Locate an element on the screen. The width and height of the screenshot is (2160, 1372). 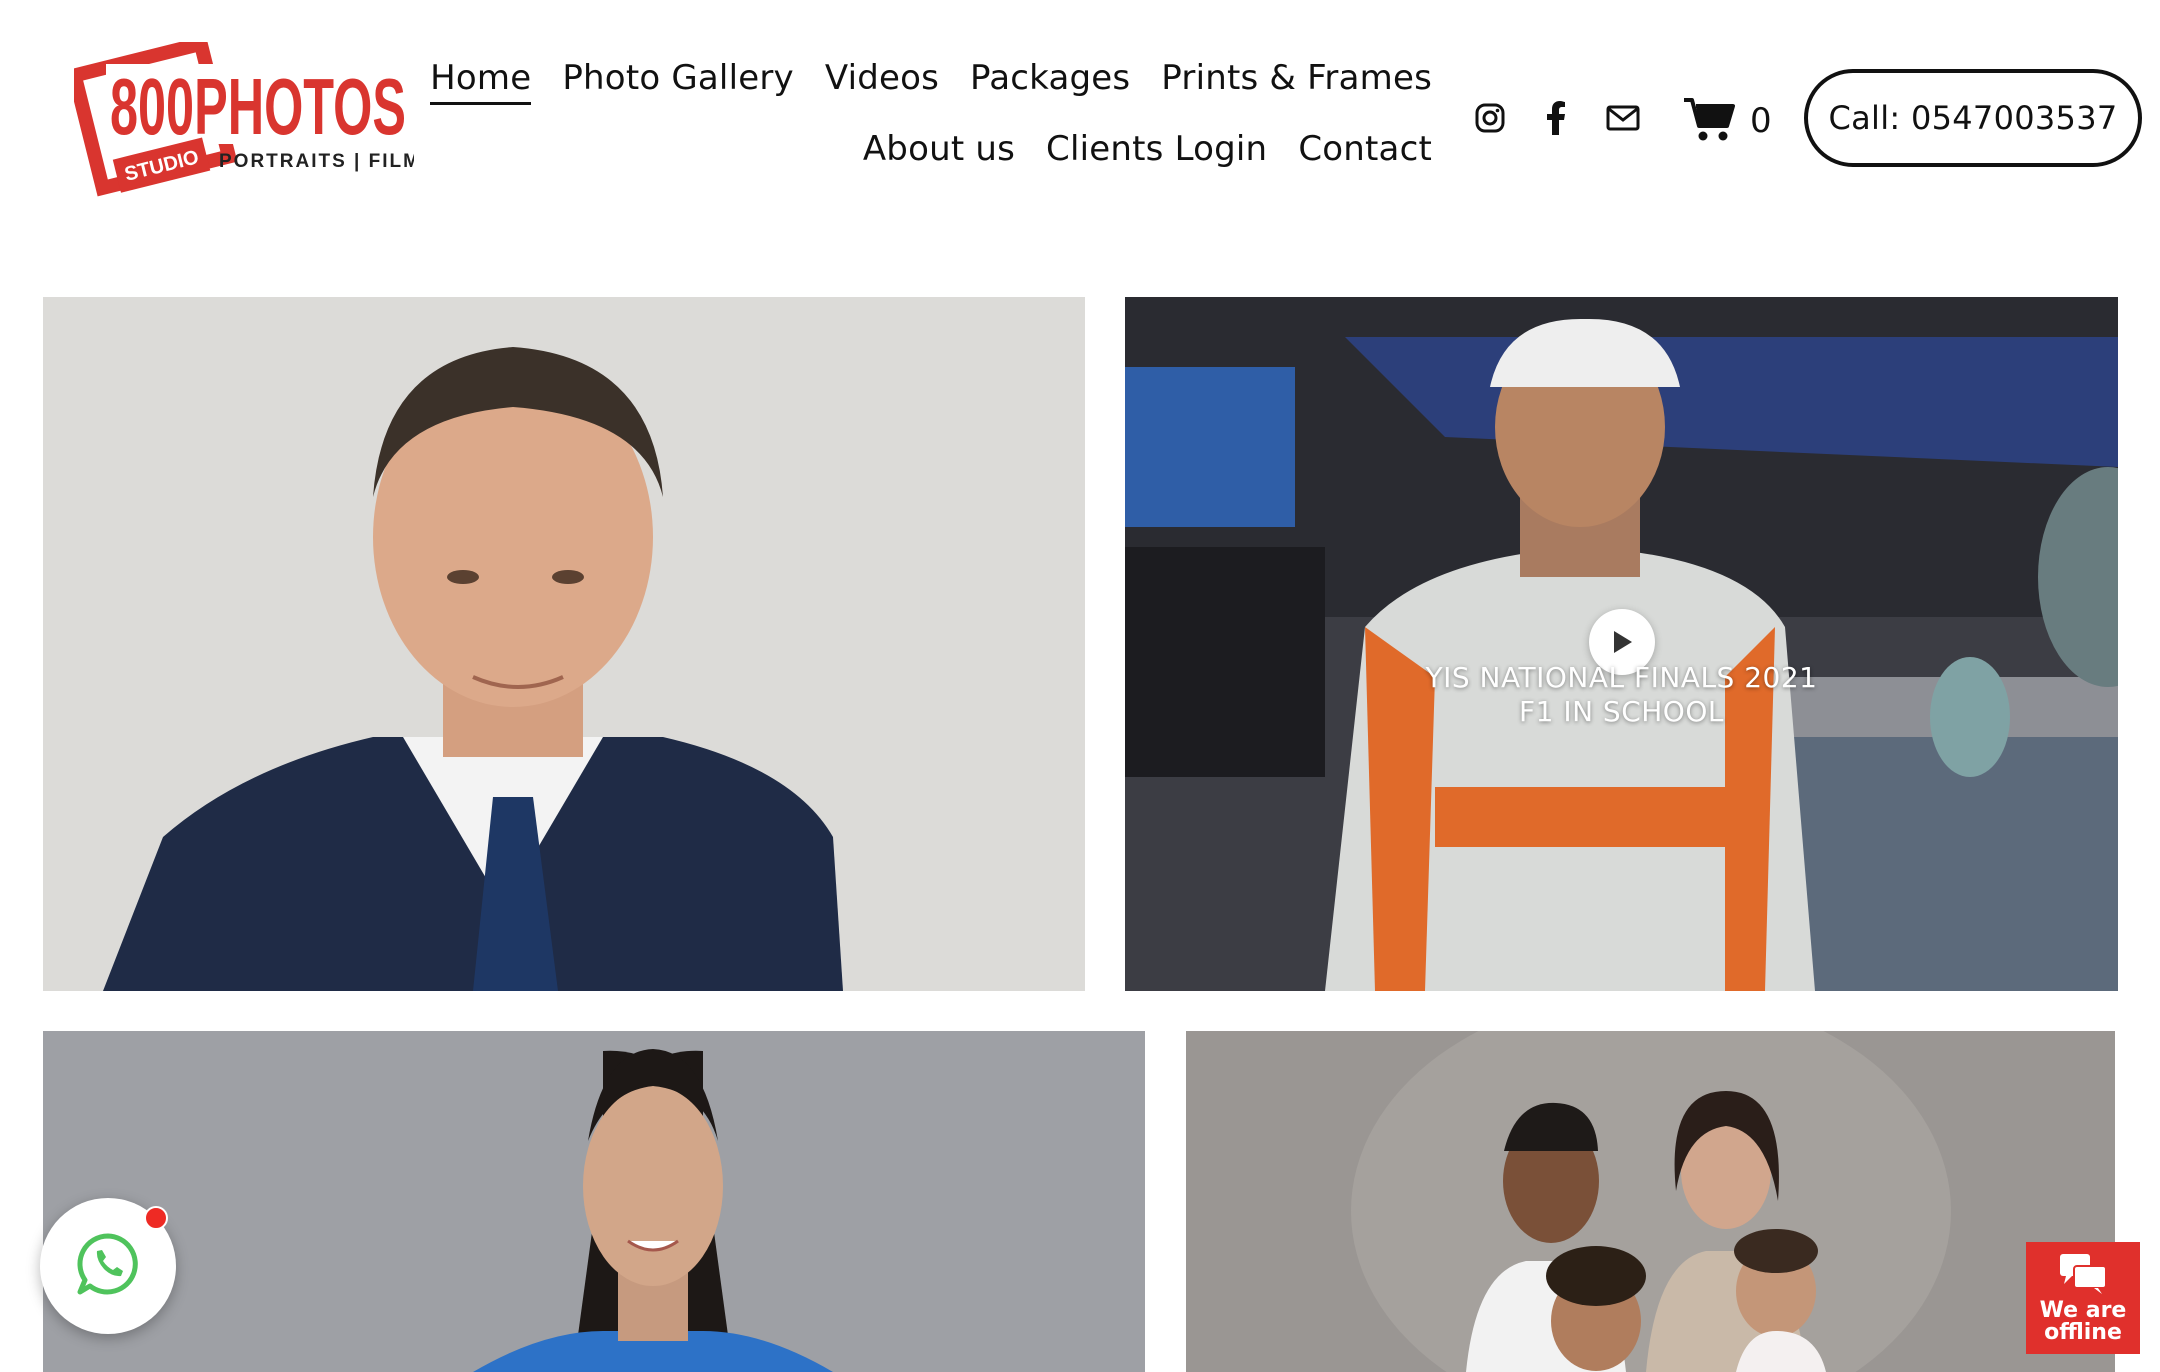
video-title-line1: YIS NATIONAL FINALS 2021 is located at coordinates (1621, 677).